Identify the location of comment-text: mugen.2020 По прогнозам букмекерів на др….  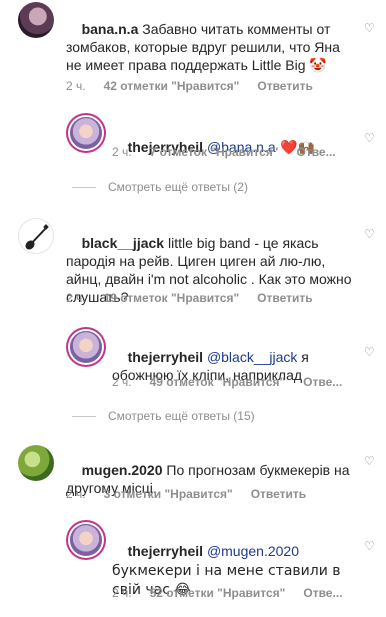
(211, 479).